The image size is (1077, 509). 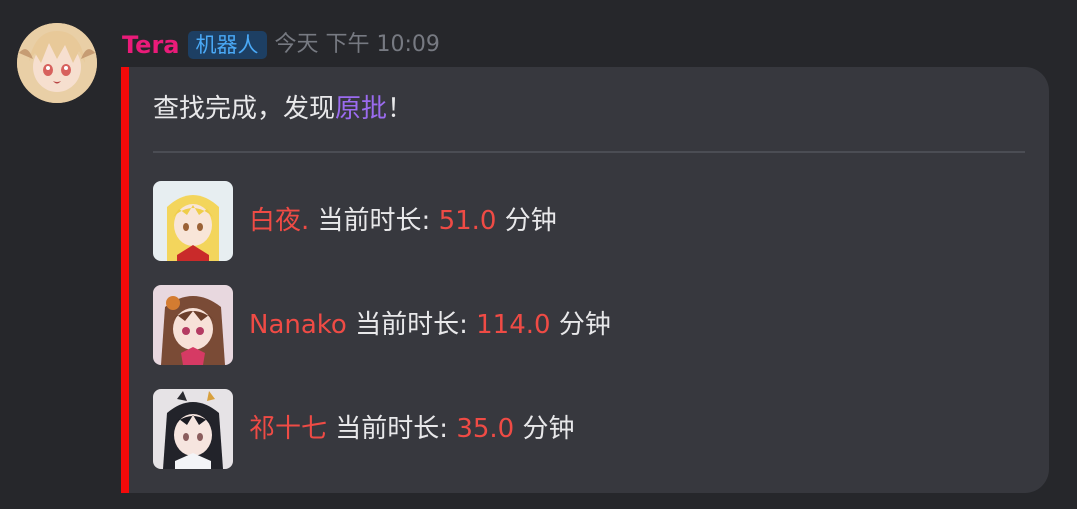 I want to click on result-row-1: 白夜. 当前时长: 51.0 分钟, so click(x=355, y=221).